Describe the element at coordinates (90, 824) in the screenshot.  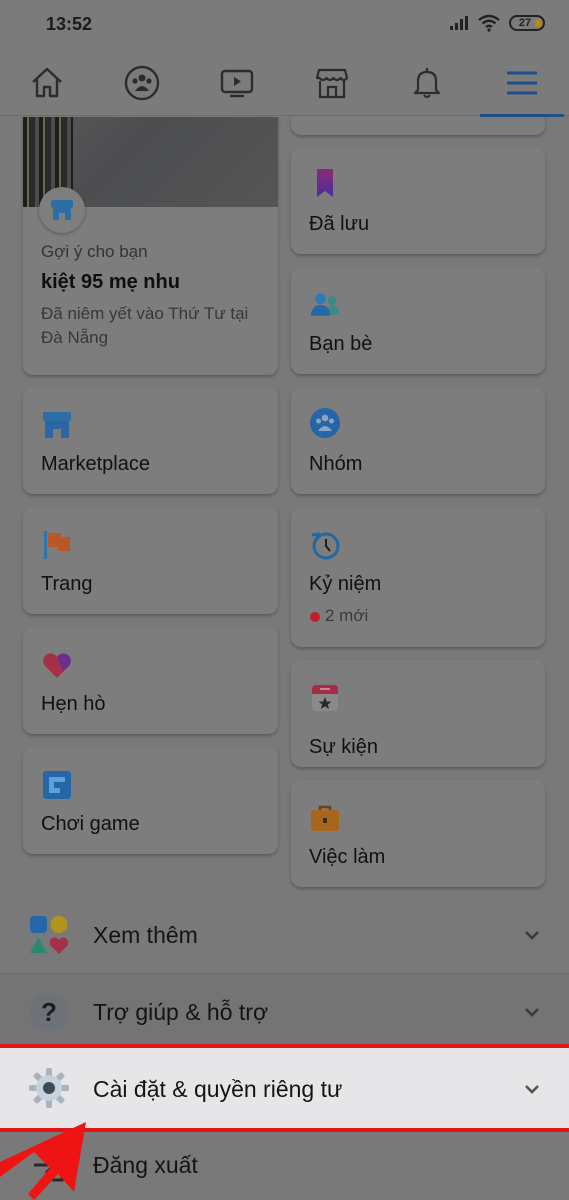
I see `shortcut-label: Chơi game` at that location.